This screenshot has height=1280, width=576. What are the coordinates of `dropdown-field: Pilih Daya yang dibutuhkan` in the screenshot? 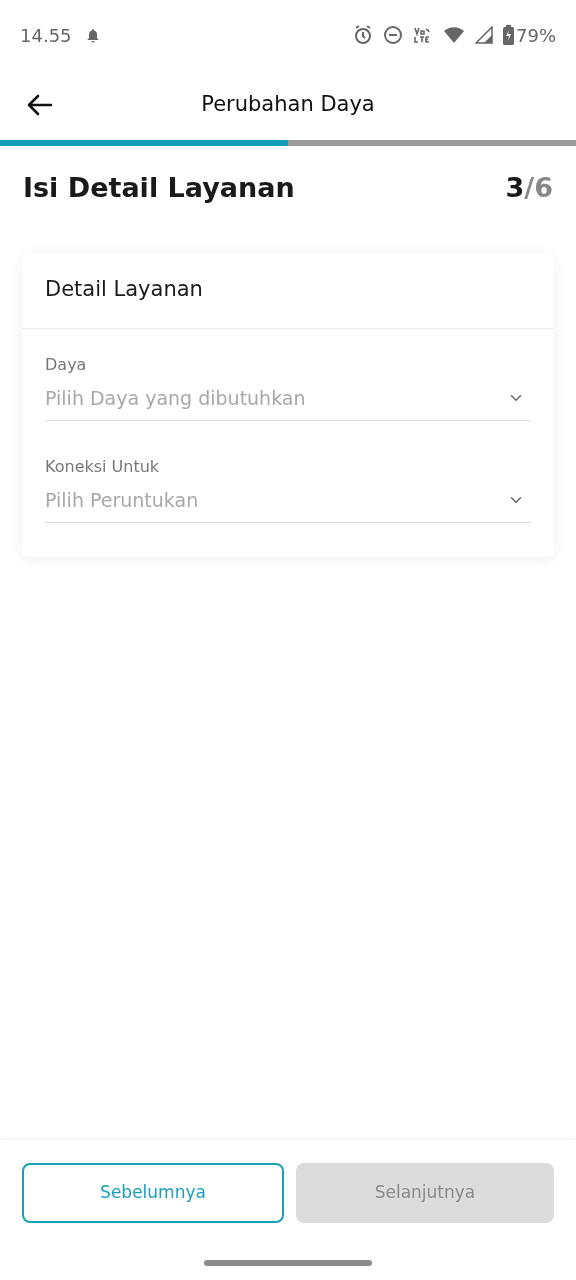 It's located at (288, 398).